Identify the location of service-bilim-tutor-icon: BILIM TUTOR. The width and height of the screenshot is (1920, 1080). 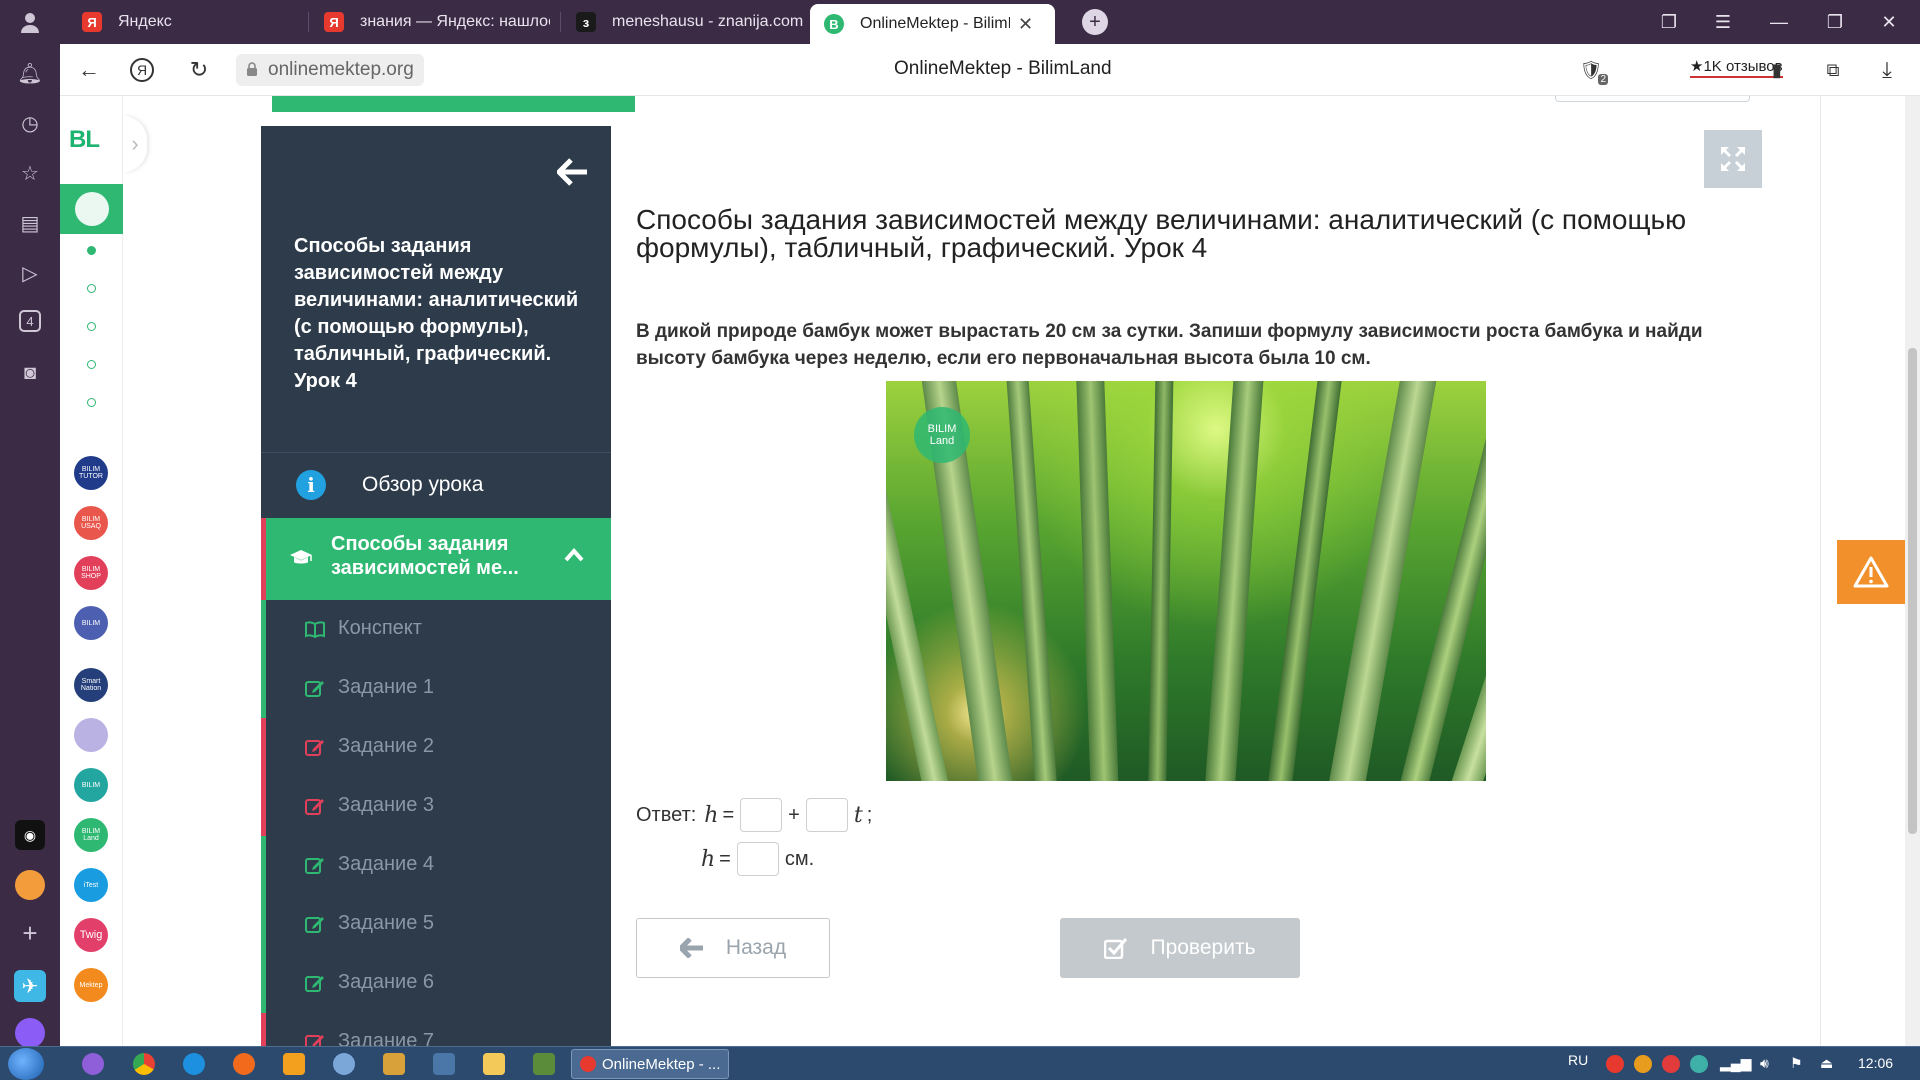
(91, 473).